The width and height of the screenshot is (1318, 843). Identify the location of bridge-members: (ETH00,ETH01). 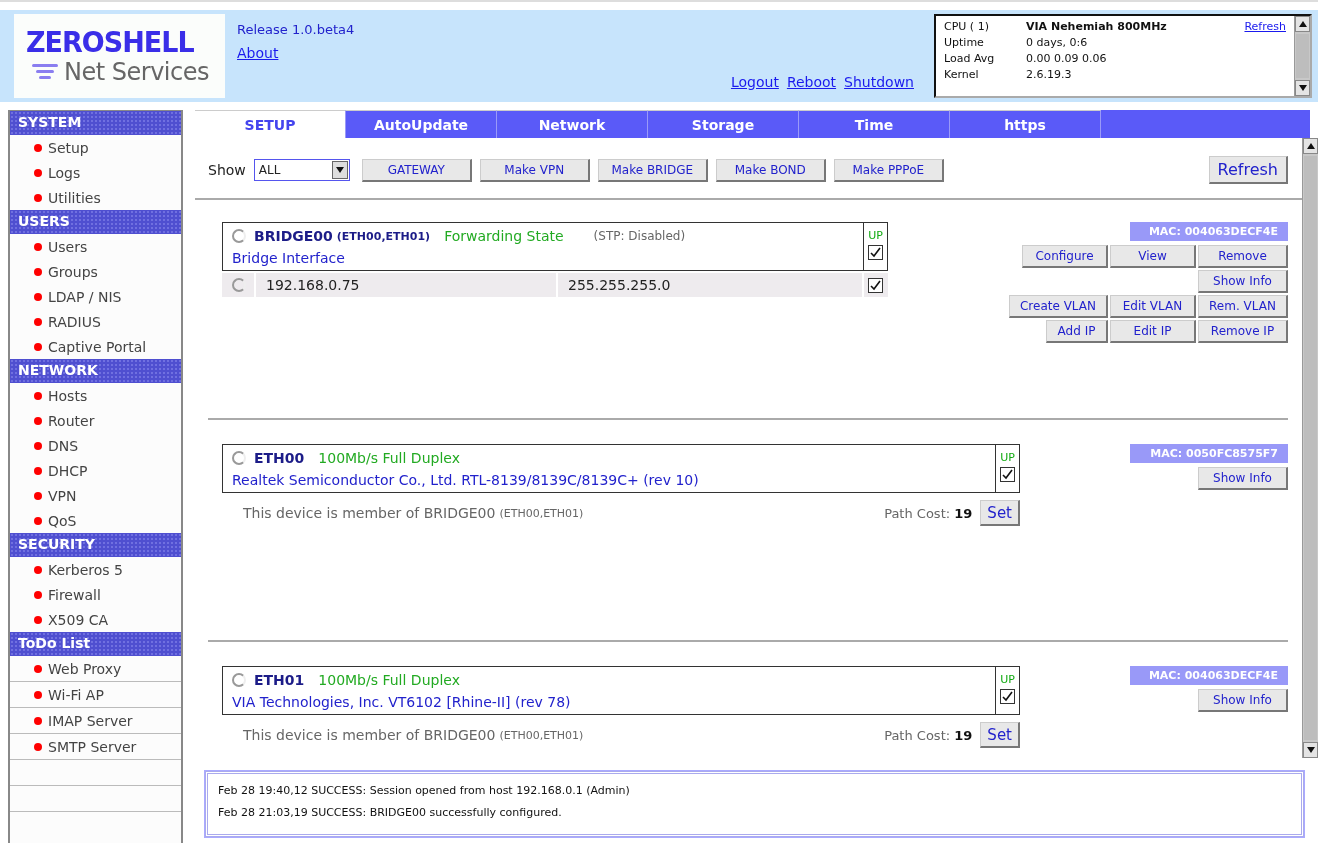
(383, 236).